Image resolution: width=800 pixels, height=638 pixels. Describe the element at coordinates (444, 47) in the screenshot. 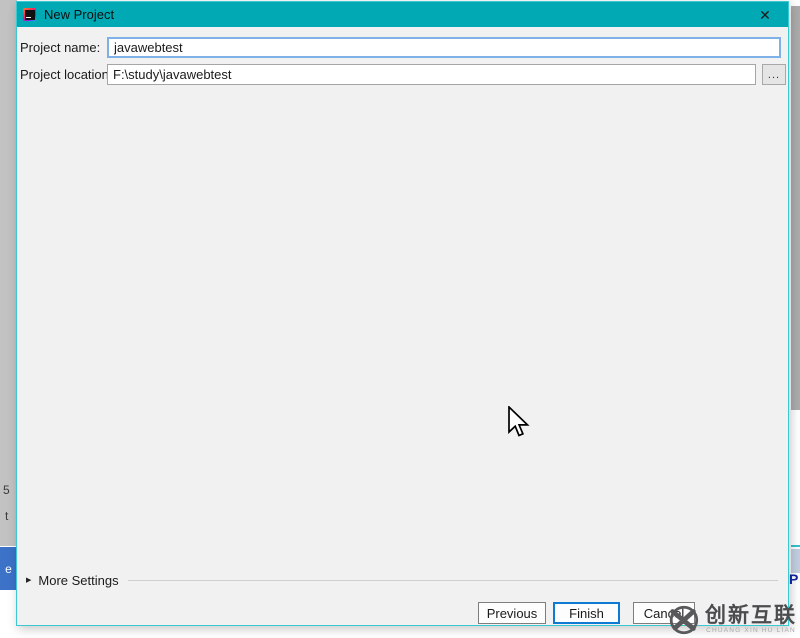

I see `project-name-input` at that location.